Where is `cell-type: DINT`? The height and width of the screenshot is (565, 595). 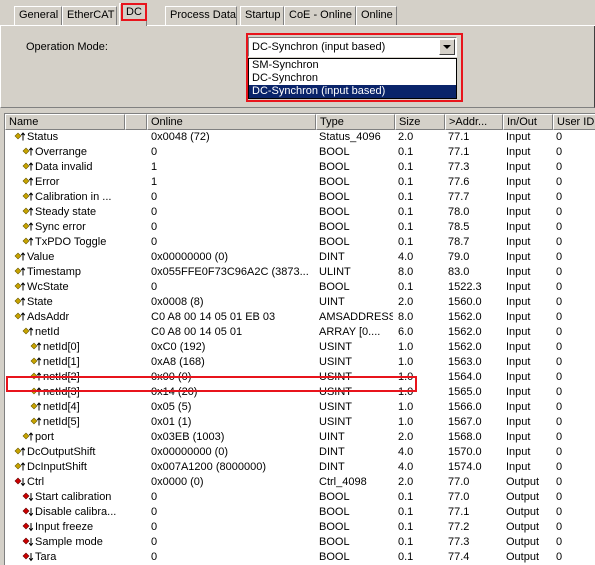
cell-type: DINT is located at coordinates (332, 257).